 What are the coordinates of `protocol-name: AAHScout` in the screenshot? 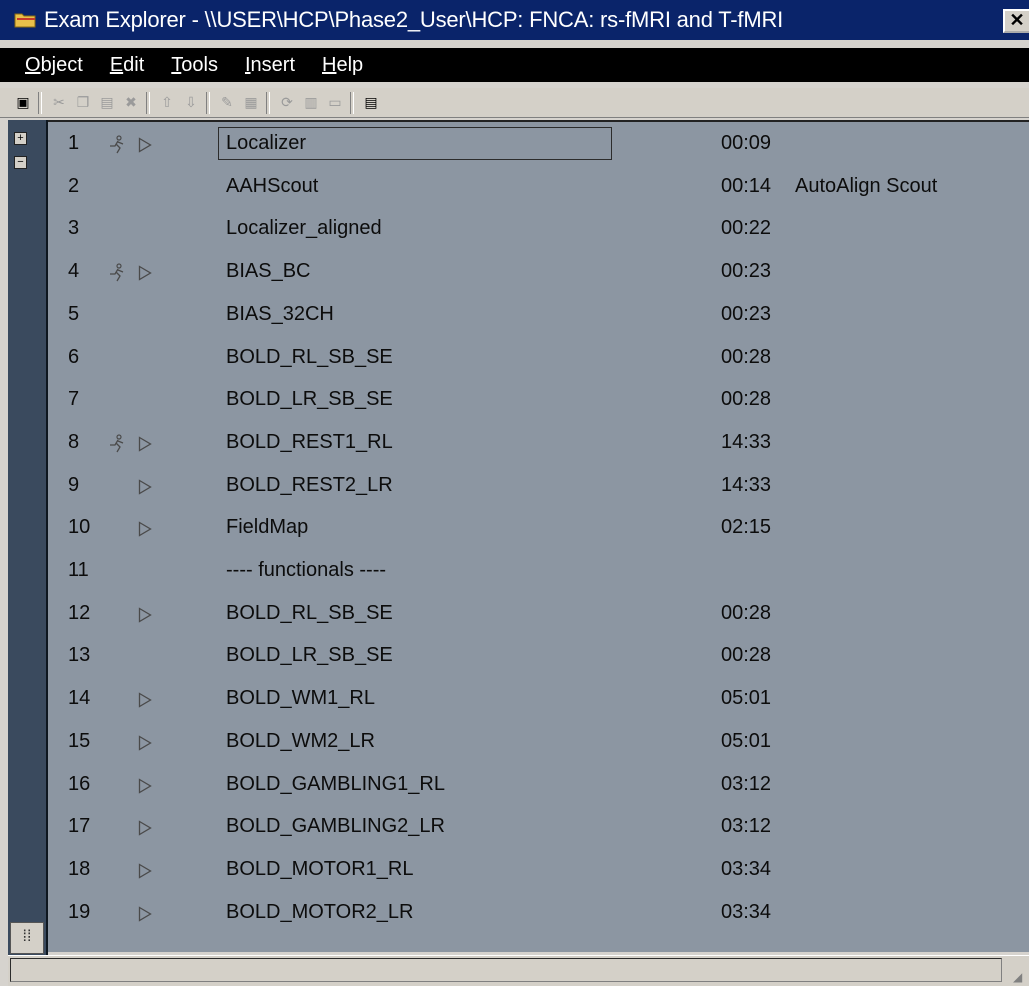 It's located at (272, 186).